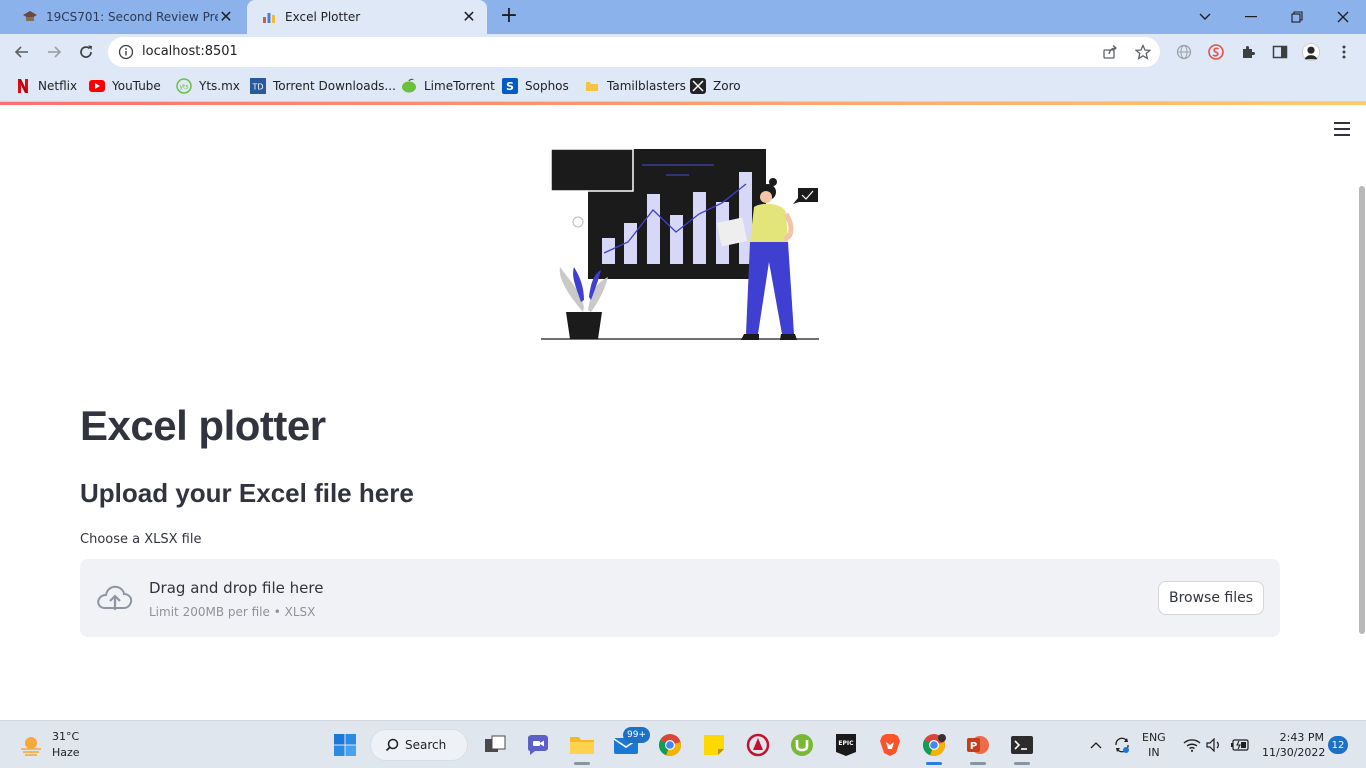 This screenshot has width=1366, height=768. I want to click on profile-avatar, so click(1311, 52).